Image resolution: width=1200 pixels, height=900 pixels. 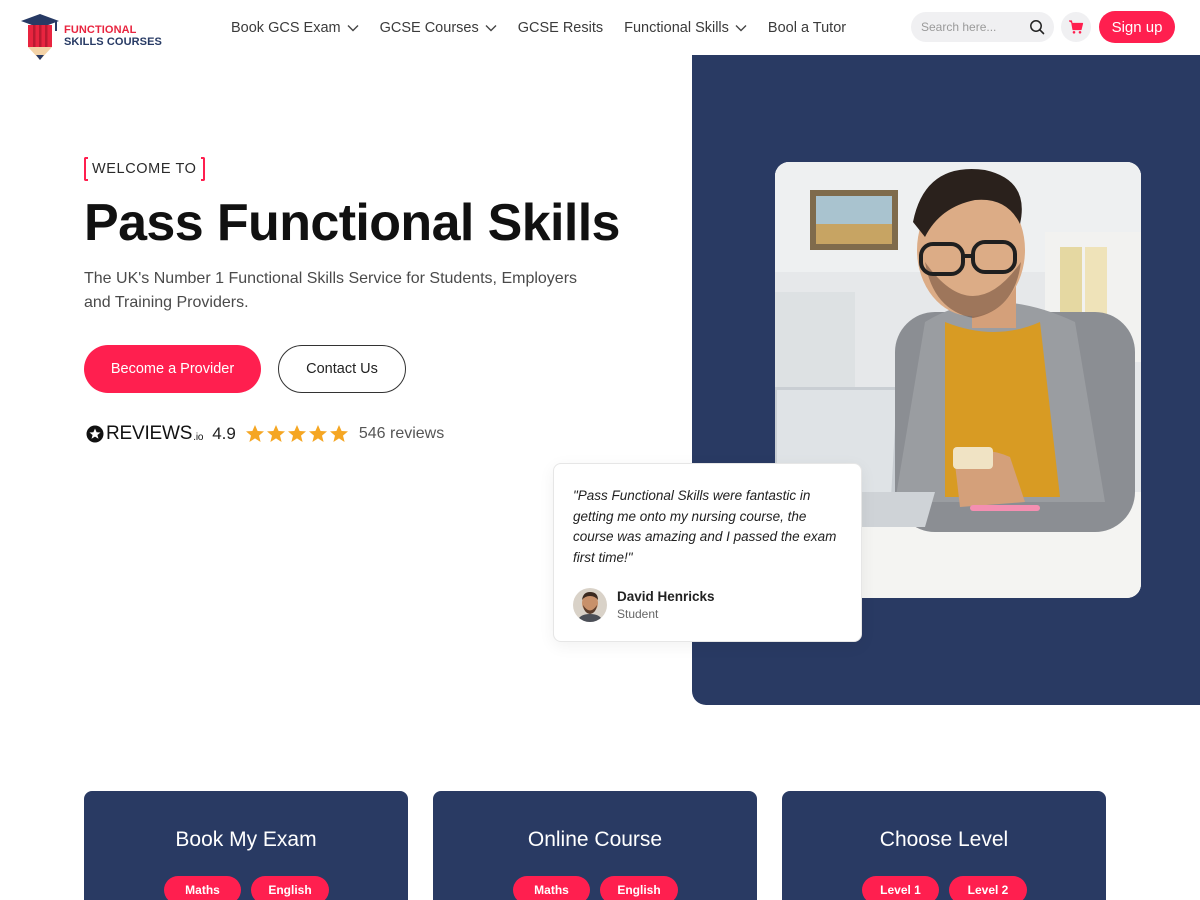 I want to click on nav-item-functional-skills: Functional Skills, so click(x=685, y=28).